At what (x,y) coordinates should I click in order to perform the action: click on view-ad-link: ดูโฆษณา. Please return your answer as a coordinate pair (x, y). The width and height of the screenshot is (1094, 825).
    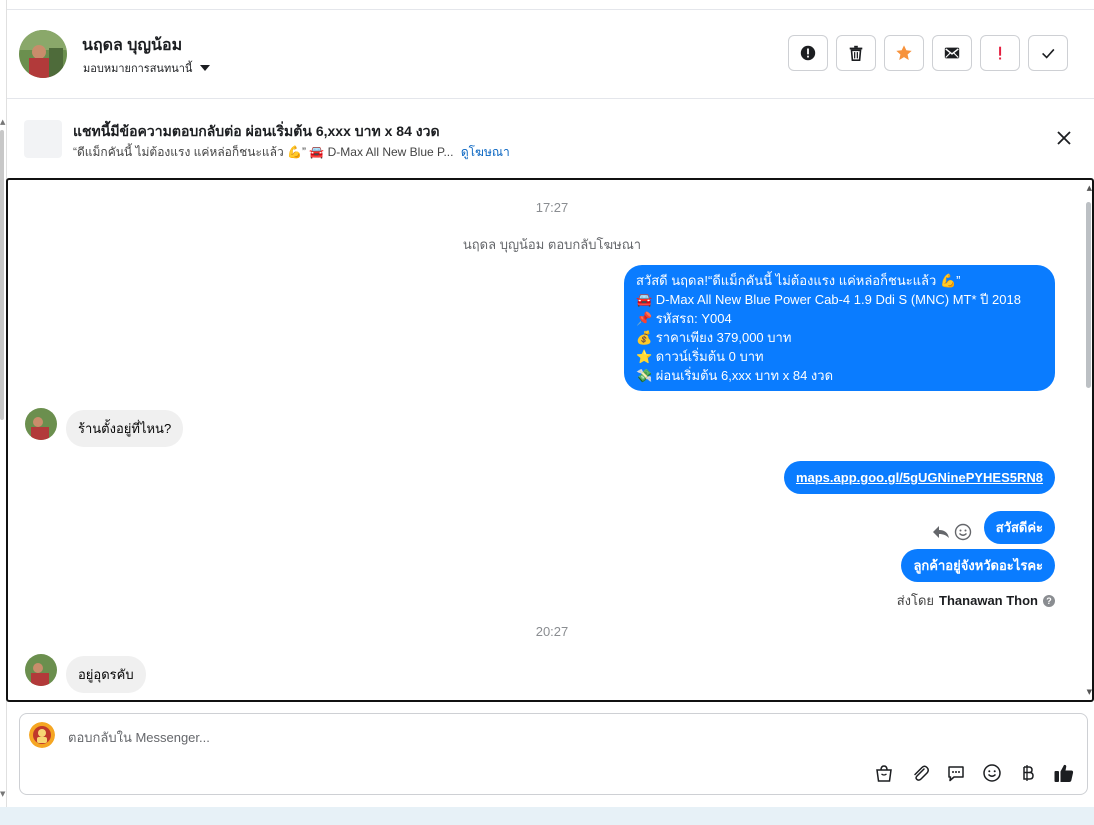
    Looking at the image, I should click on (485, 152).